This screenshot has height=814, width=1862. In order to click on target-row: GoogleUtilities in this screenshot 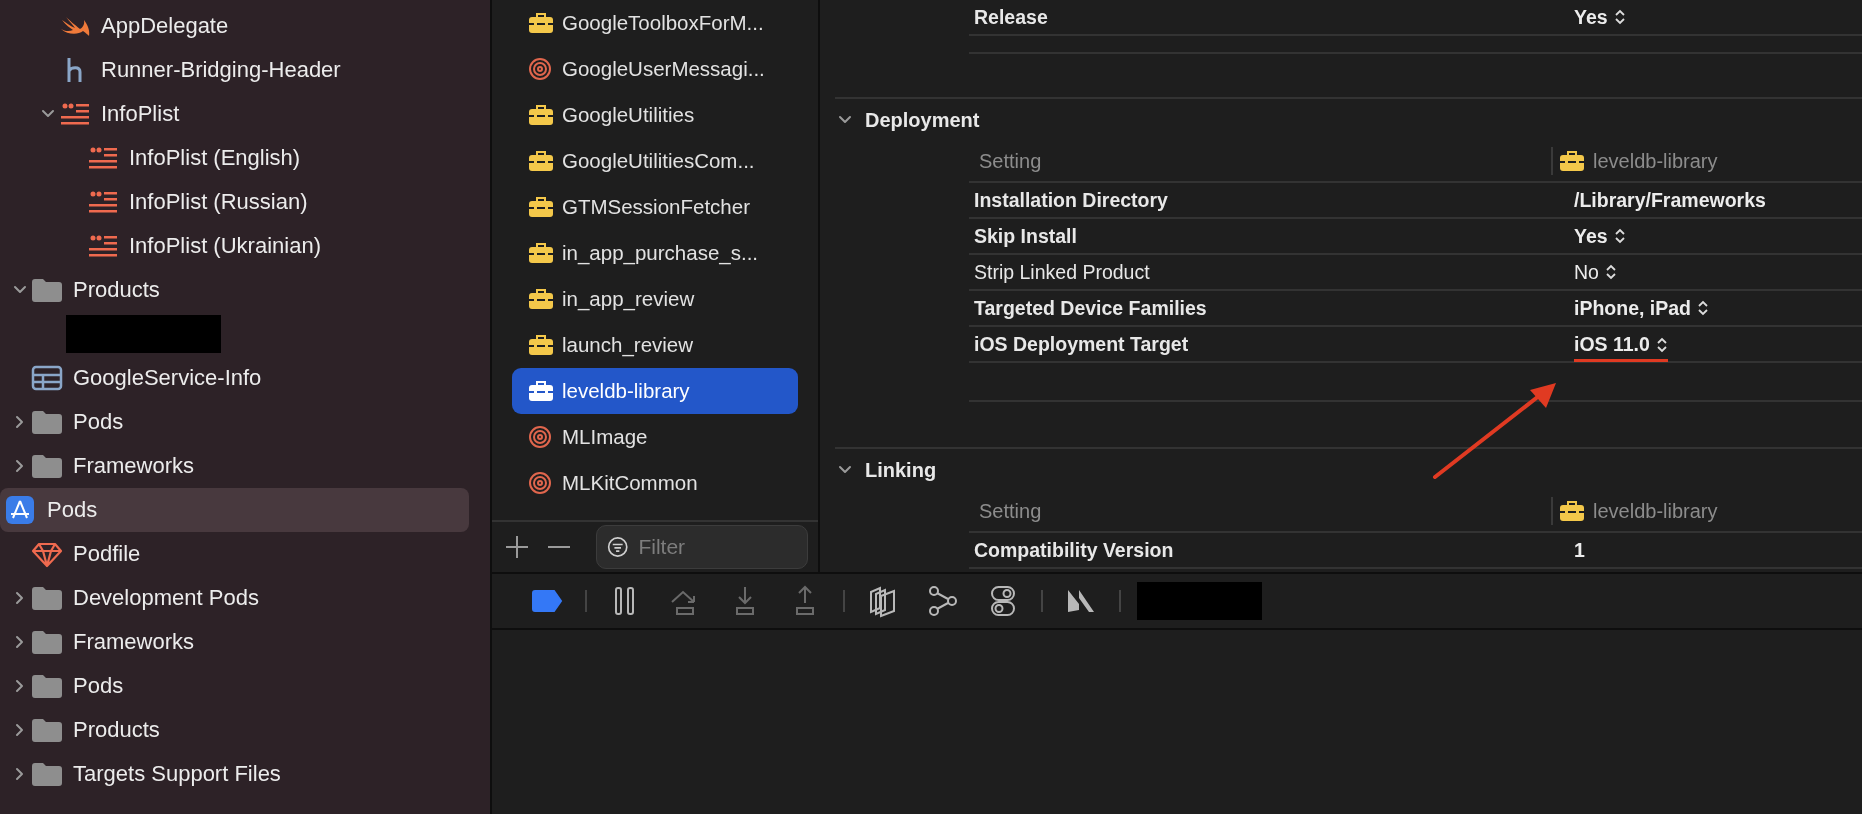, I will do `click(655, 115)`.